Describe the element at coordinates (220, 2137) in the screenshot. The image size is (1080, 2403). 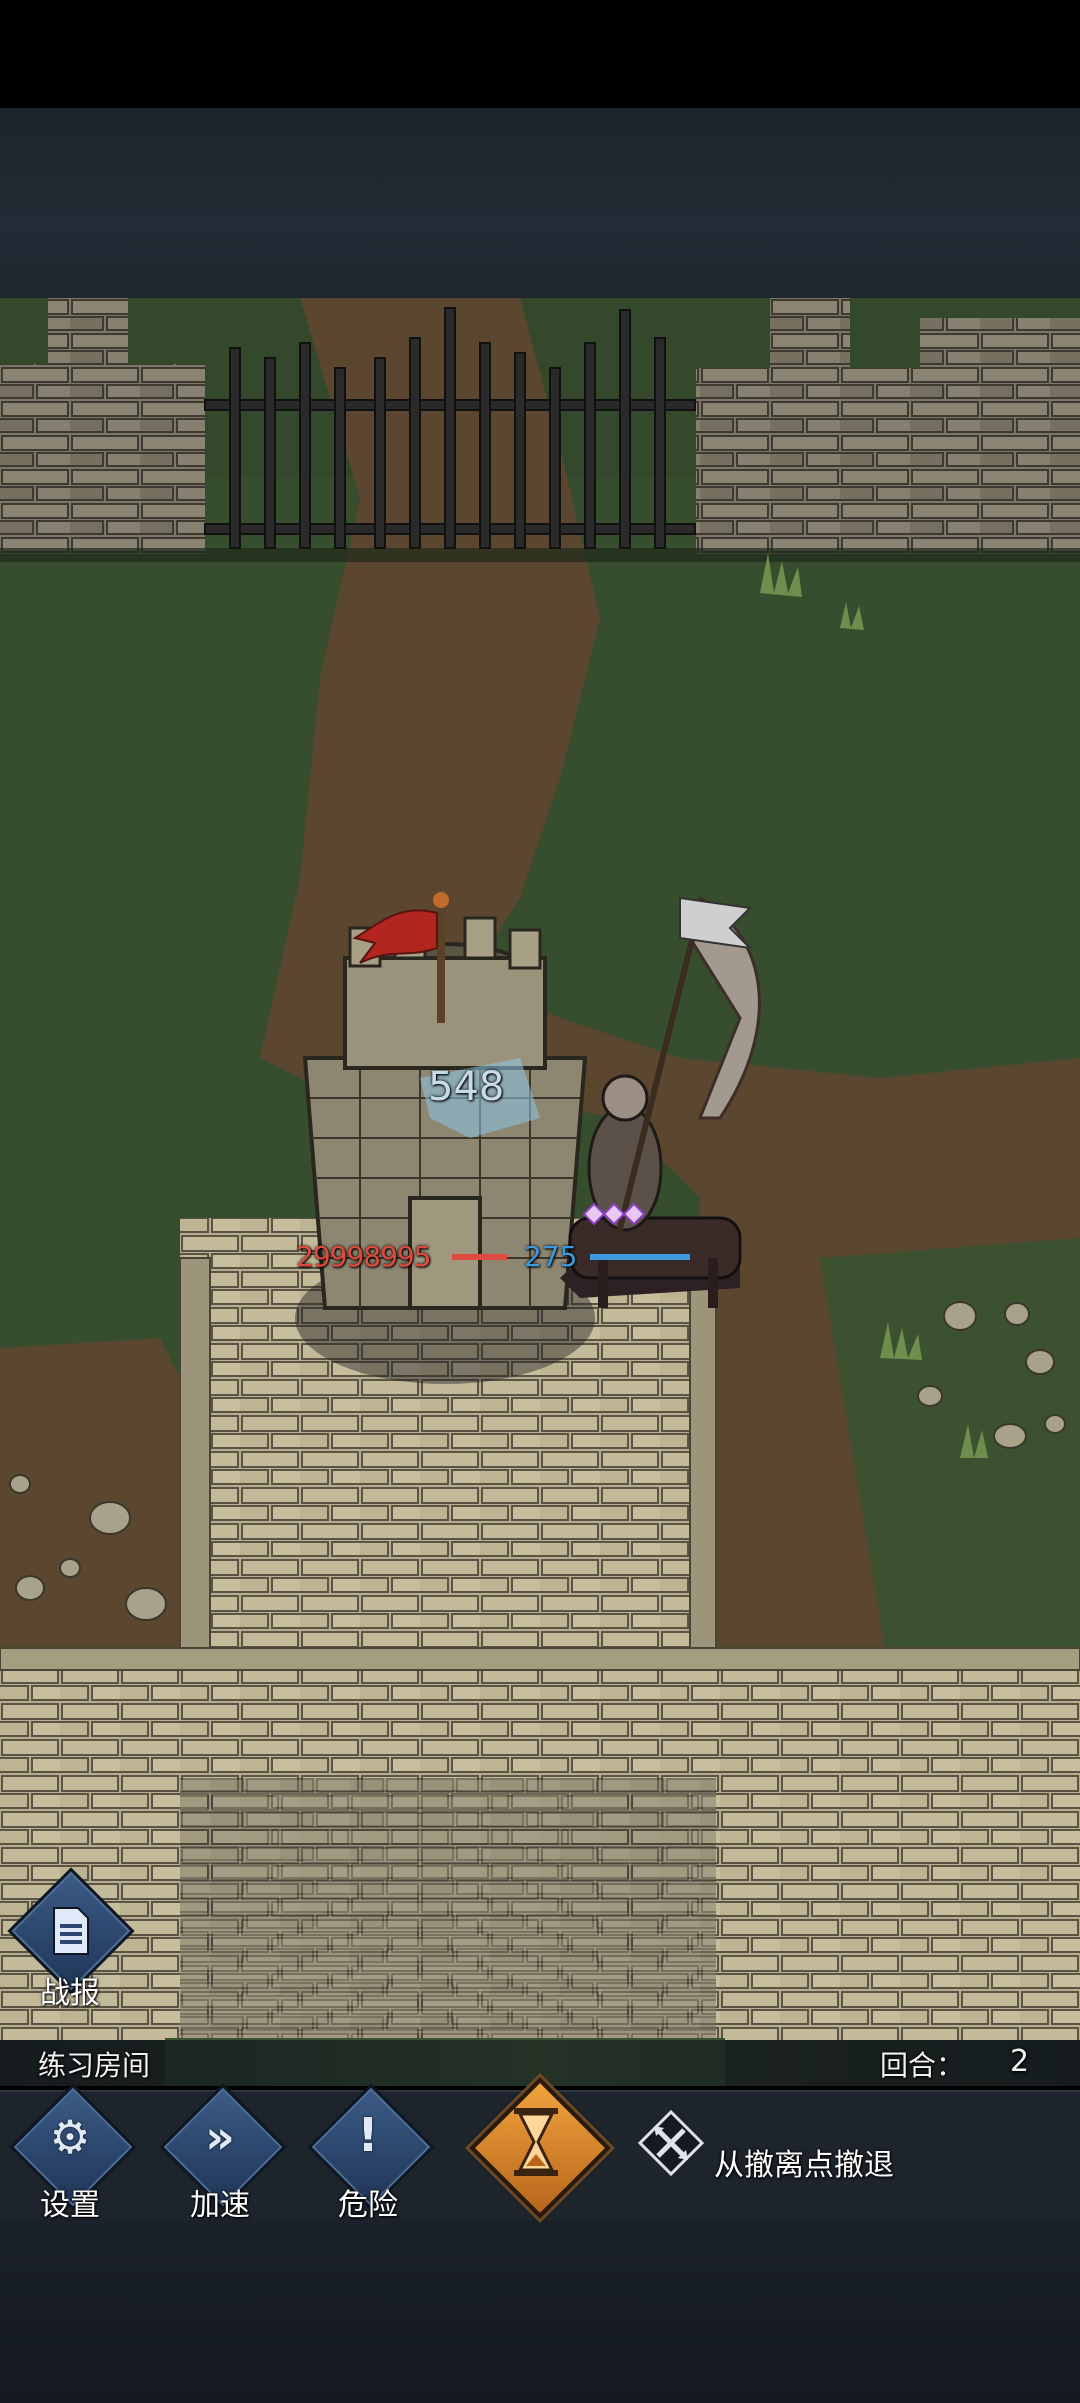
I see `fast-forward-icon: »` at that location.